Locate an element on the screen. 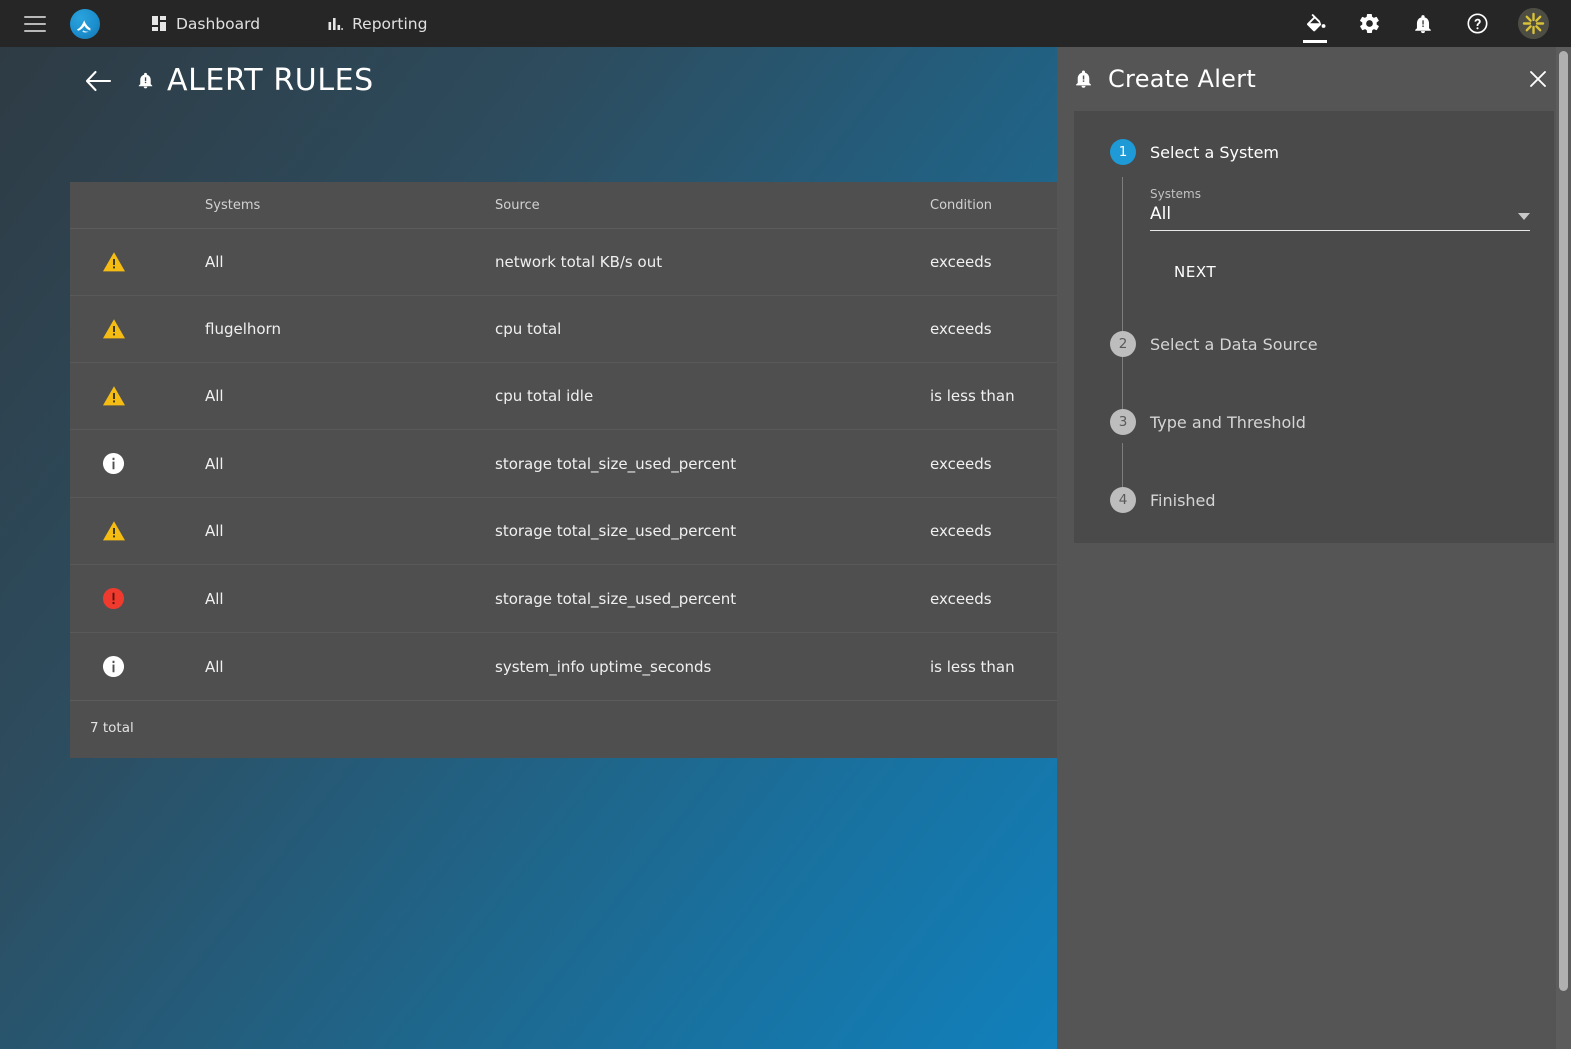  stepper-step-2-header: 2 Select a Data Source is located at coordinates (1332, 344).